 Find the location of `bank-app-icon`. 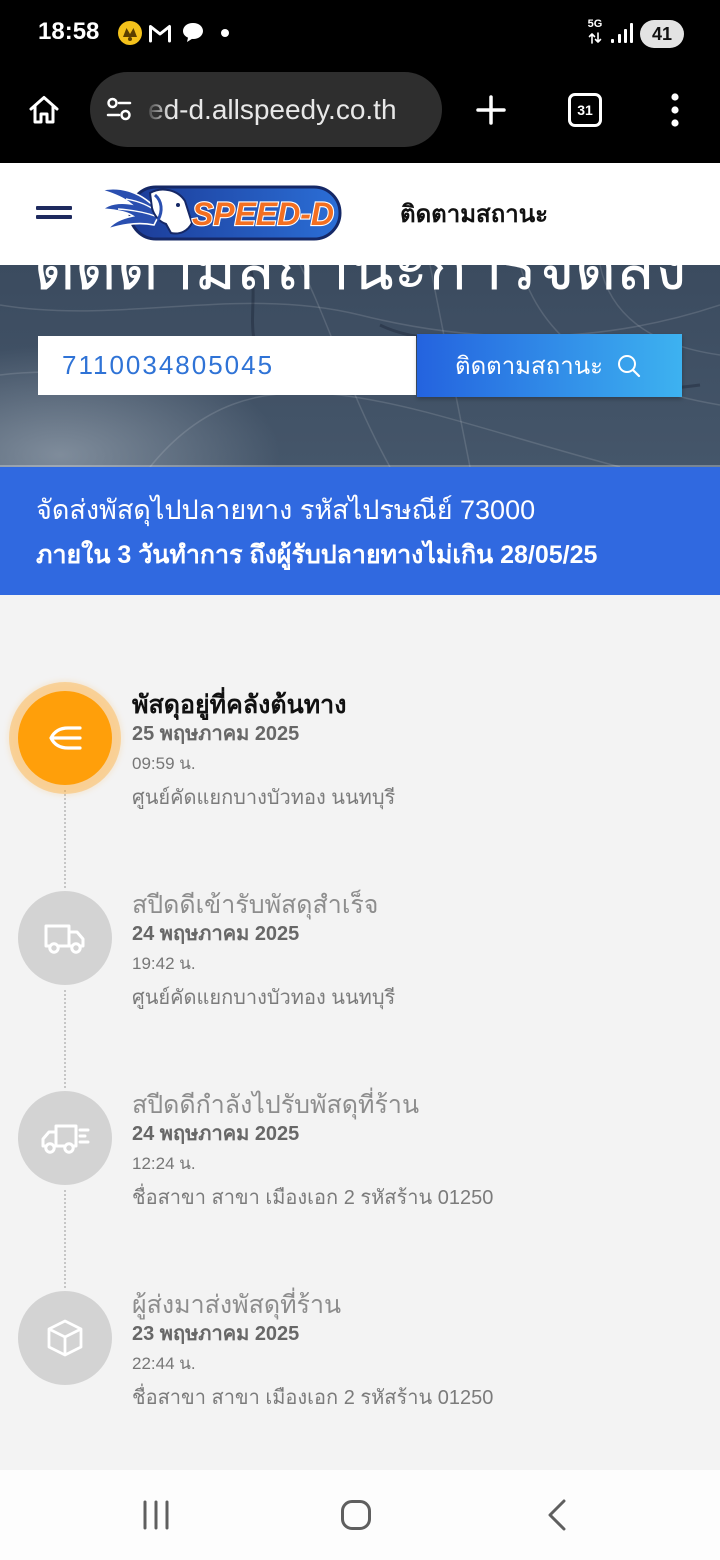

bank-app-icon is located at coordinates (130, 33).